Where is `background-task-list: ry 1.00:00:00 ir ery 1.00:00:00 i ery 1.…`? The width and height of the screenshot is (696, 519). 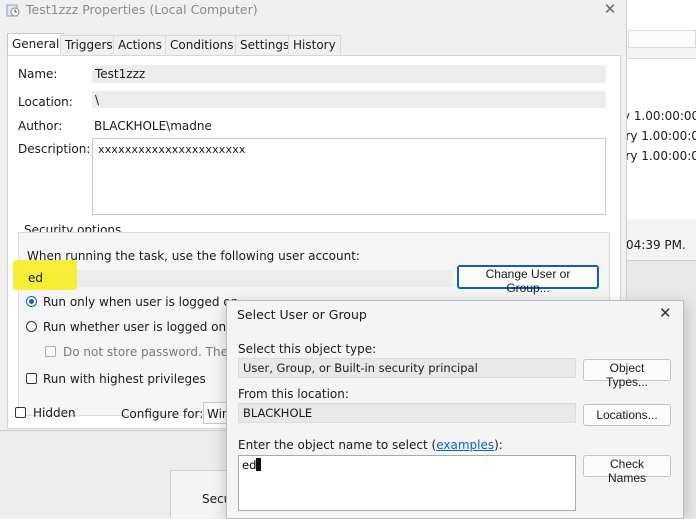
background-task-list: ry 1.00:00:00 ir ery 1.00:00:00 i ery 1.… is located at coordinates (657, 138).